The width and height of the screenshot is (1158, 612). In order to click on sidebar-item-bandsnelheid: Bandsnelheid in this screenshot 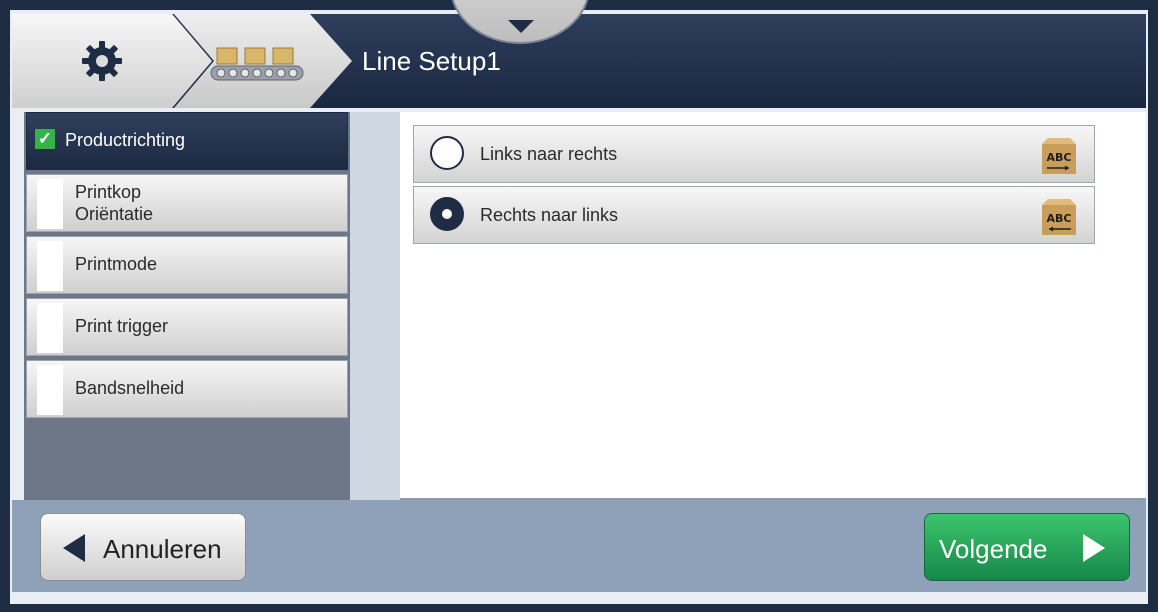, I will do `click(187, 389)`.